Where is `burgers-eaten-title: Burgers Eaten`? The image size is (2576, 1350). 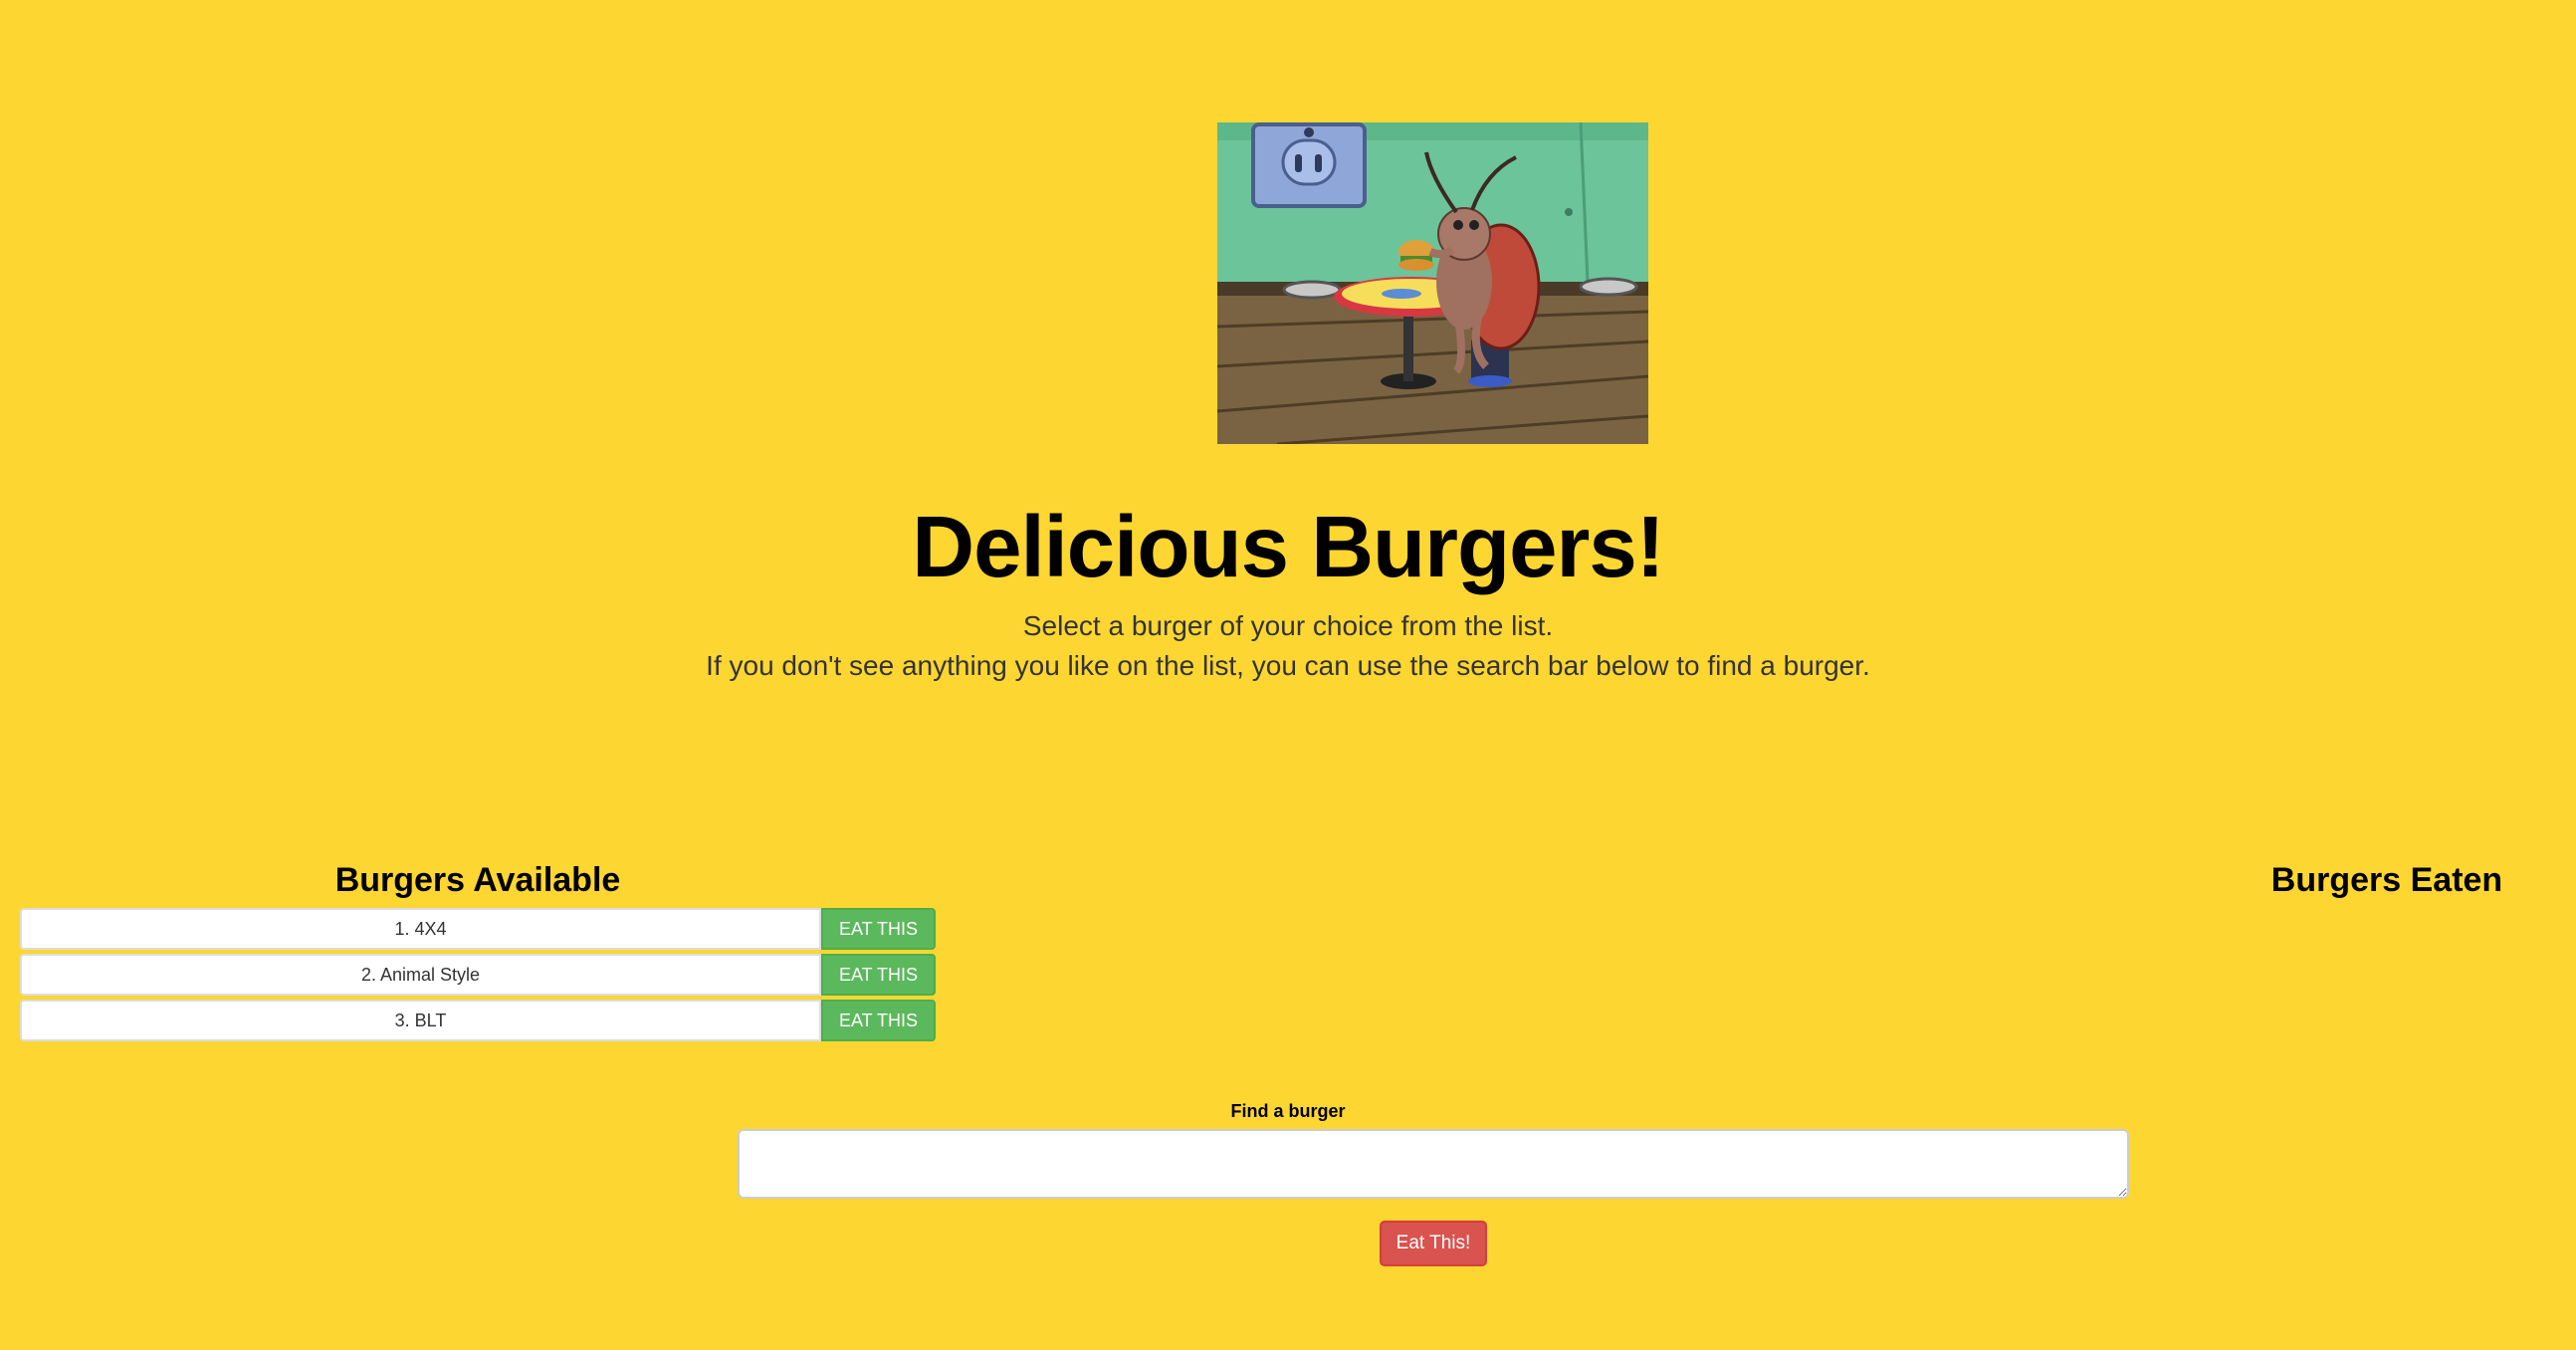
burgers-eaten-title: Burgers Eaten is located at coordinates (2386, 880).